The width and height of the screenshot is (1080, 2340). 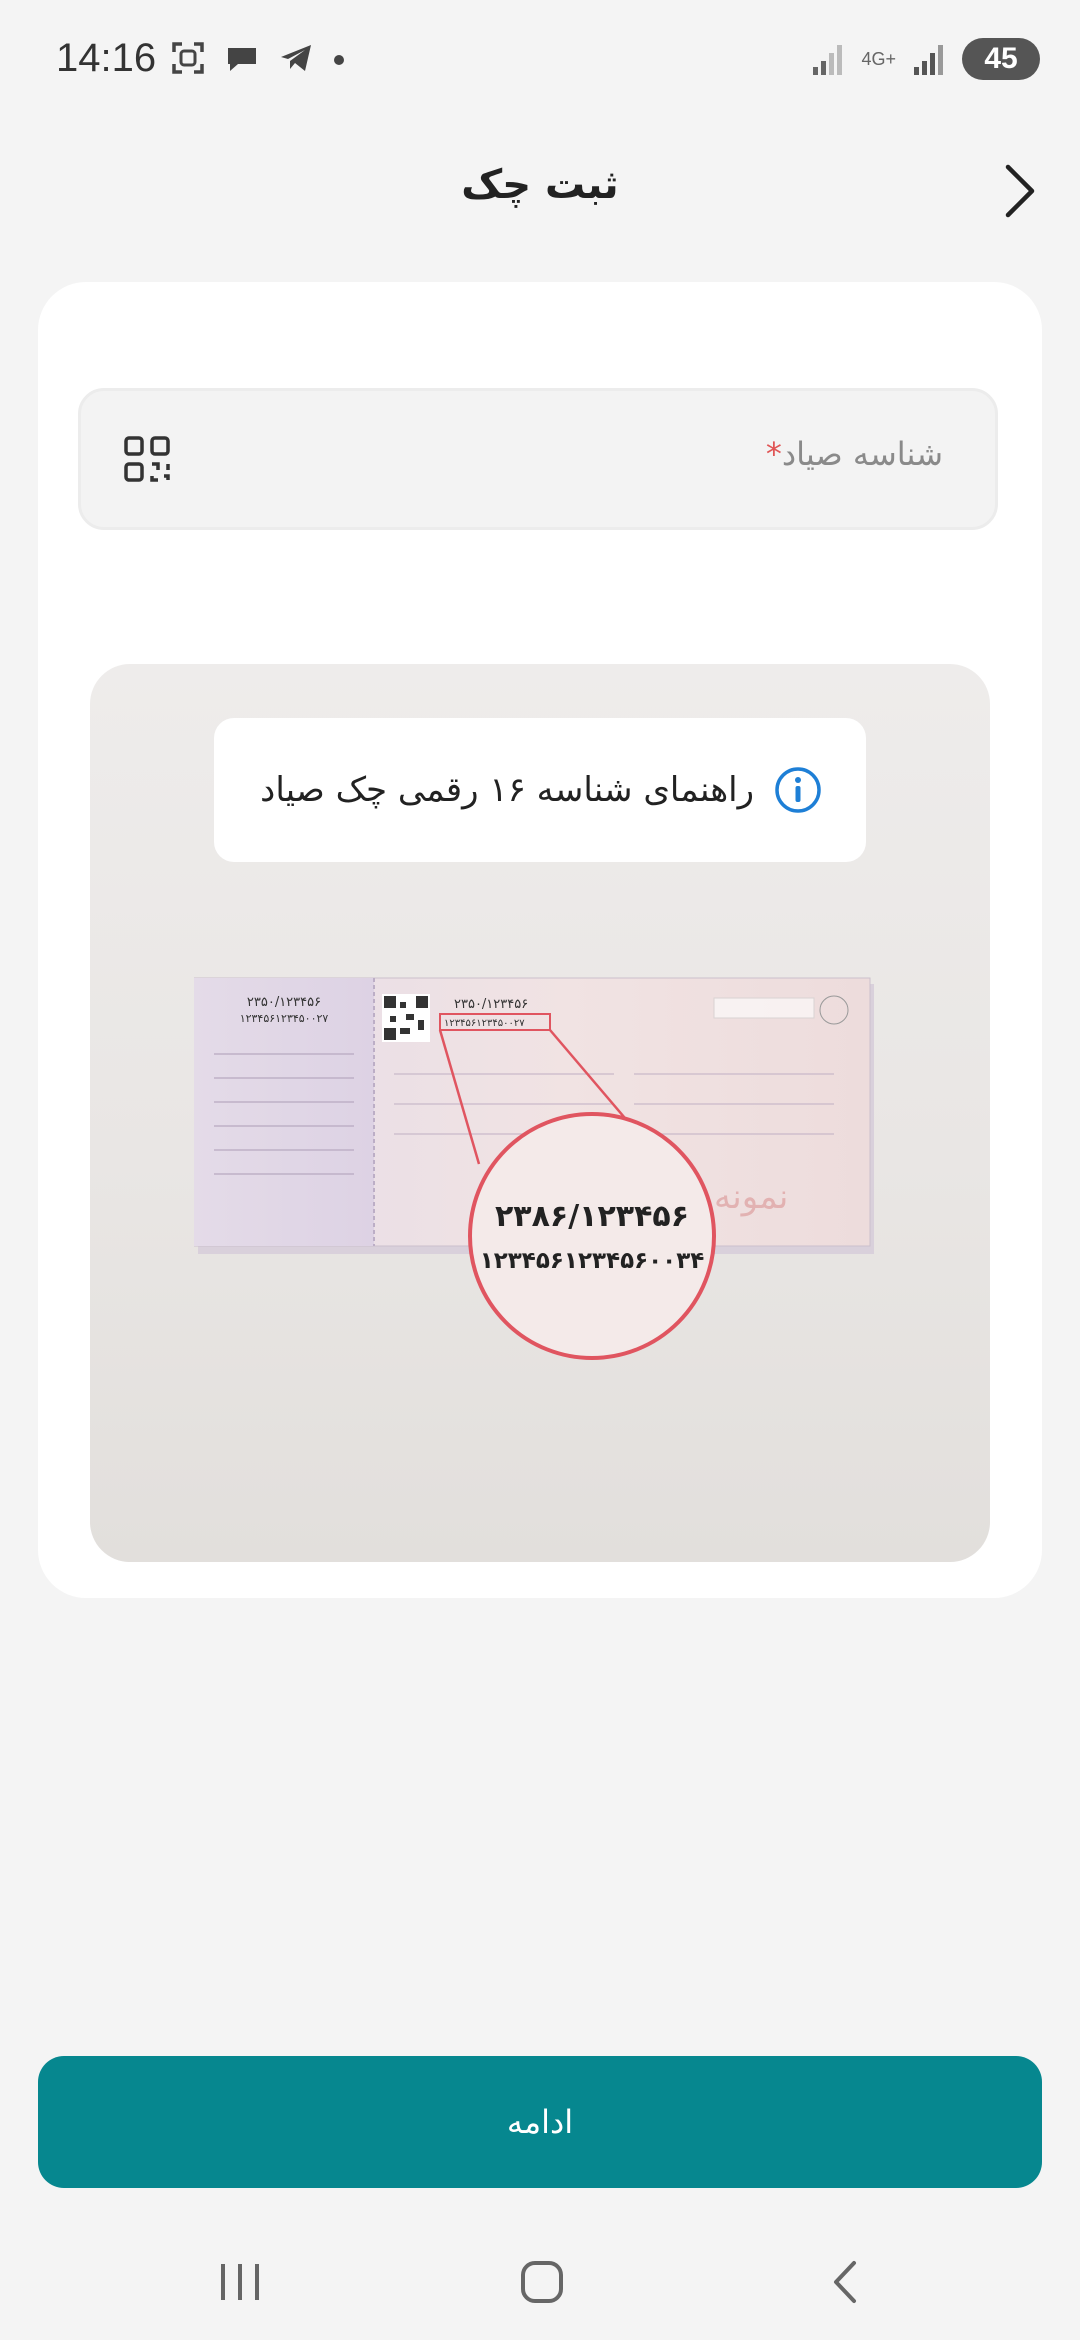 I want to click on notification-icons, so click(x=258, y=58).